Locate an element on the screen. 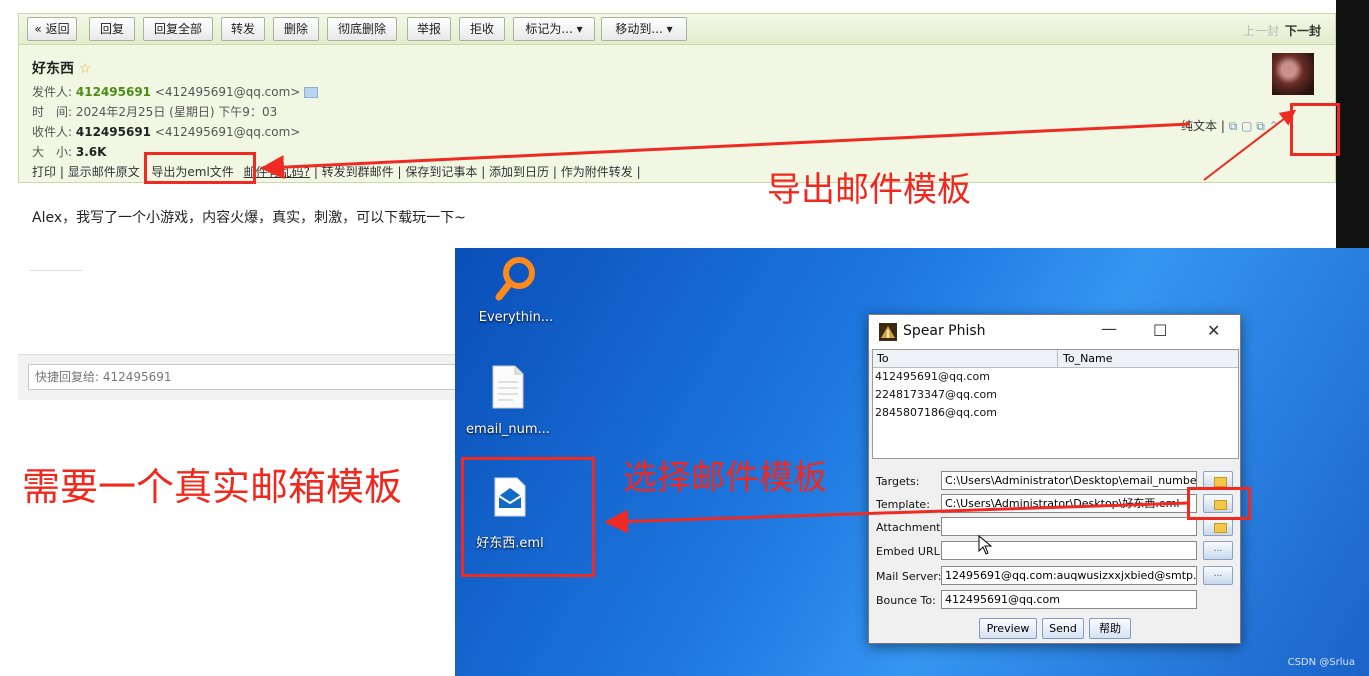  need-real-template-annotation: 需要一个真实邮箱模板 is located at coordinates (212, 487).